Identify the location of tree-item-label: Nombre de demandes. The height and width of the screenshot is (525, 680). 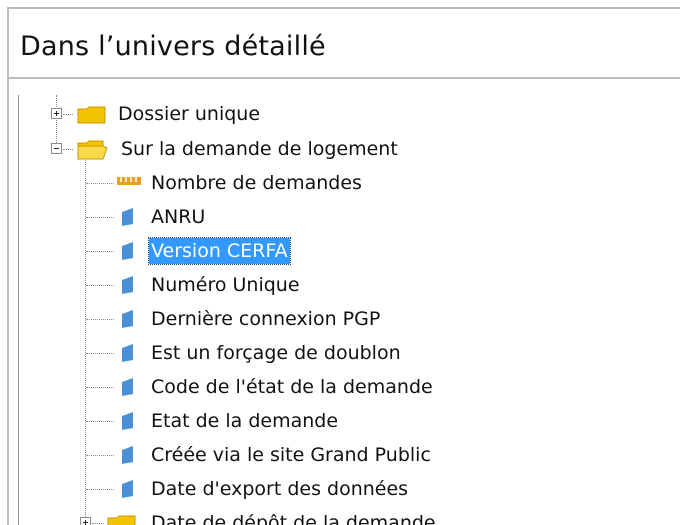
(256, 183).